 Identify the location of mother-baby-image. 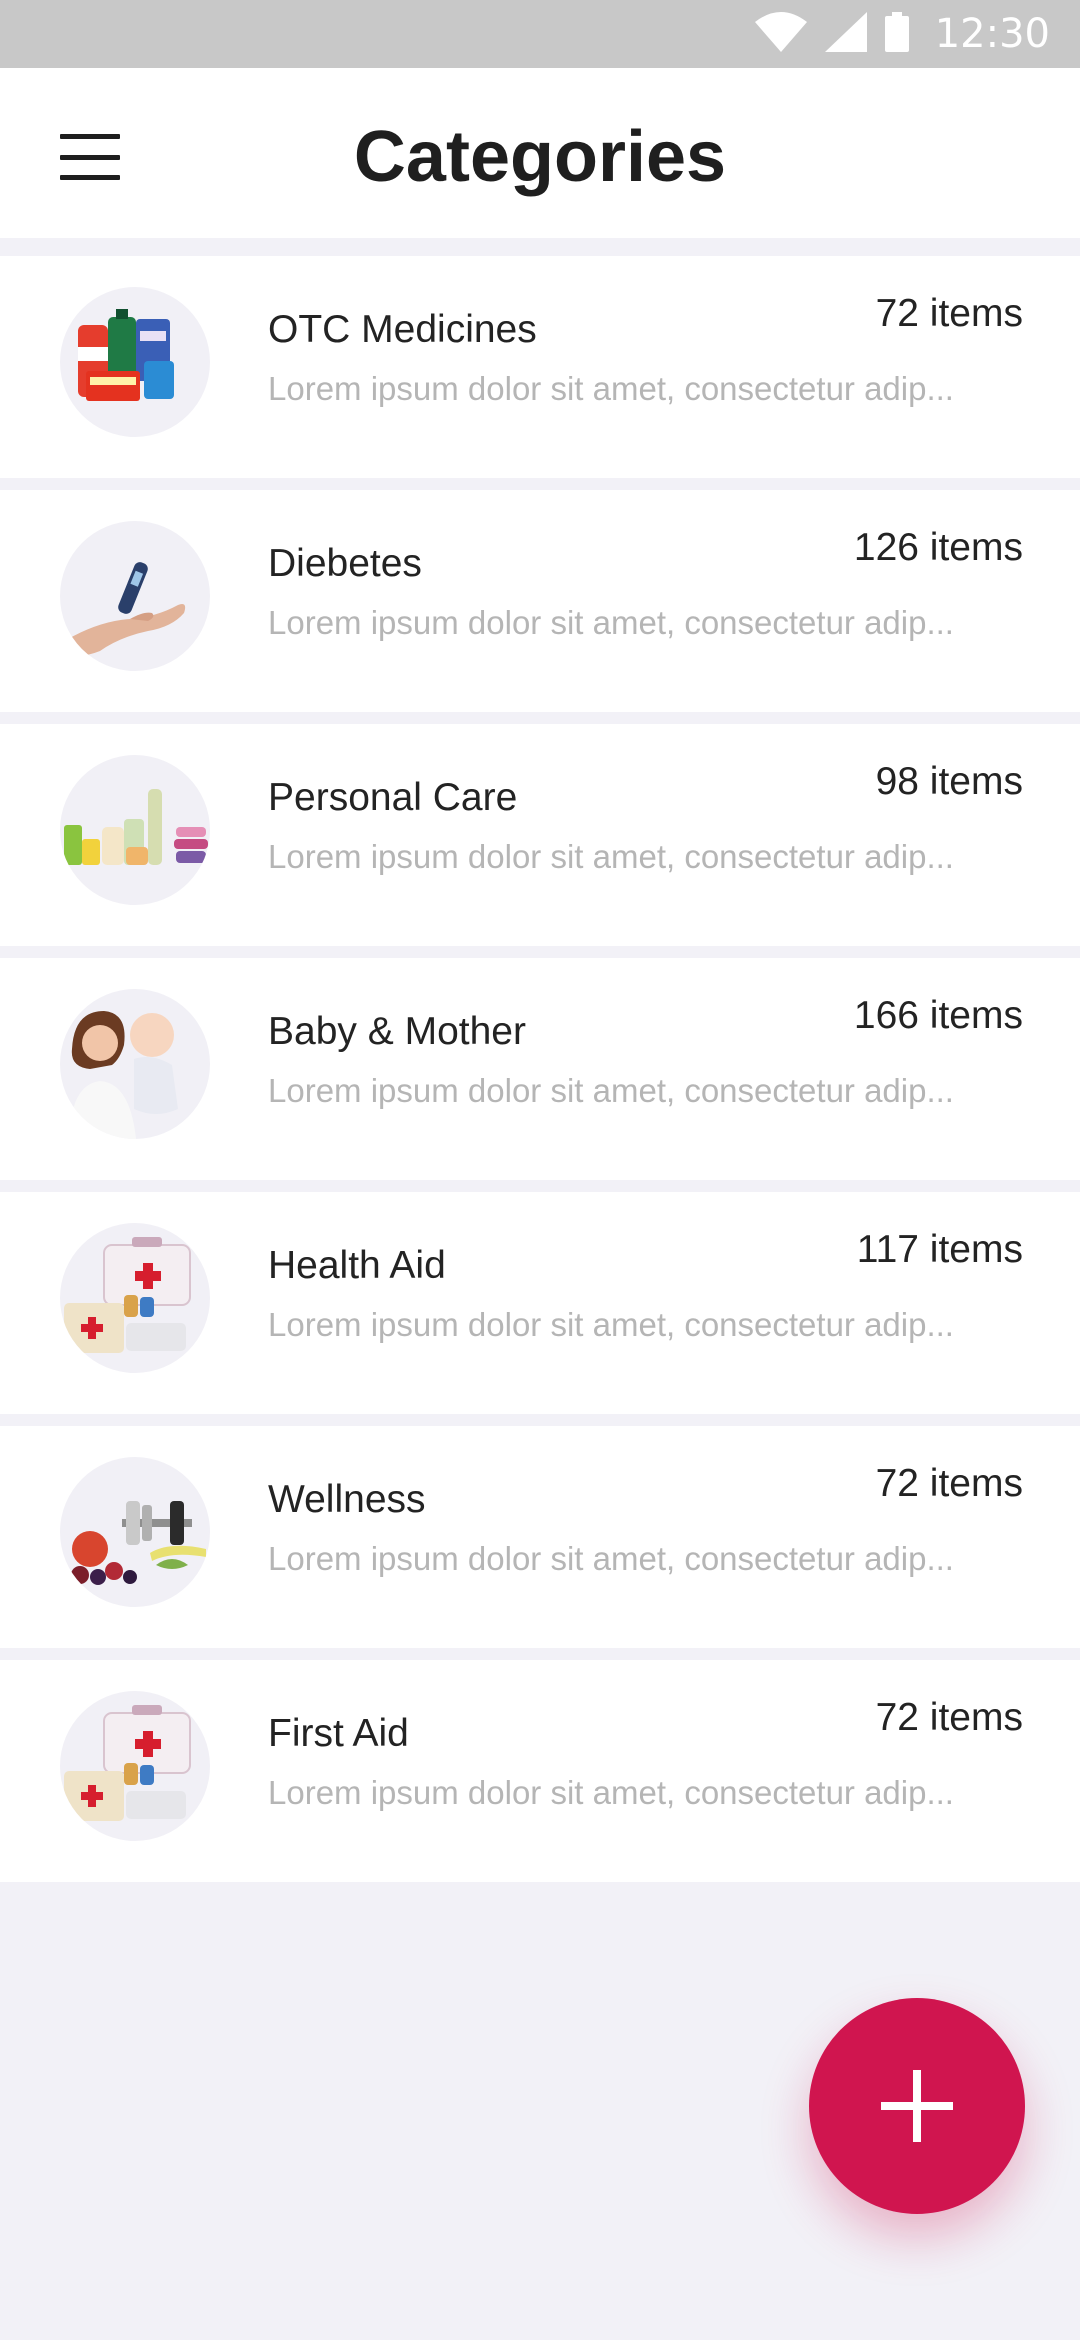
(135, 1064).